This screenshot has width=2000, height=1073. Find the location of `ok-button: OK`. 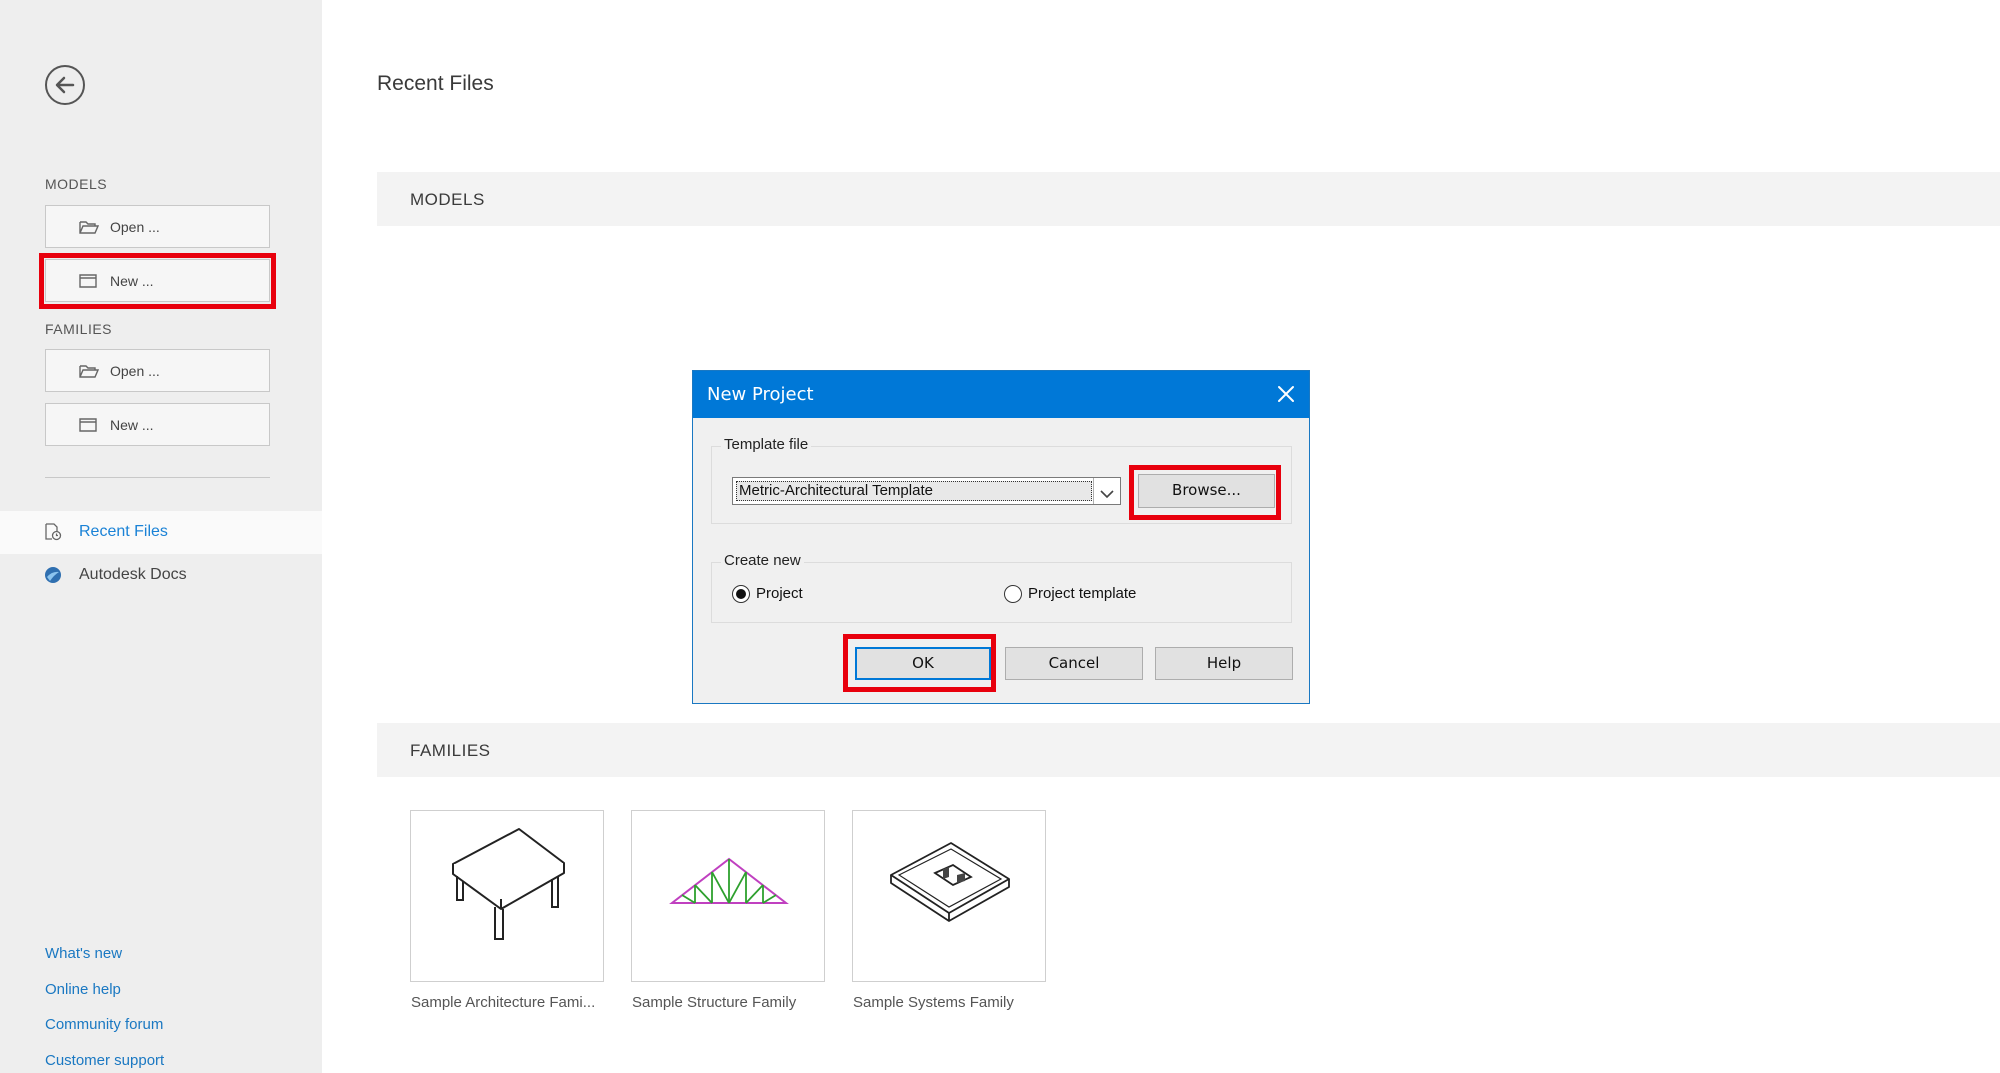

ok-button: OK is located at coordinates (923, 663).